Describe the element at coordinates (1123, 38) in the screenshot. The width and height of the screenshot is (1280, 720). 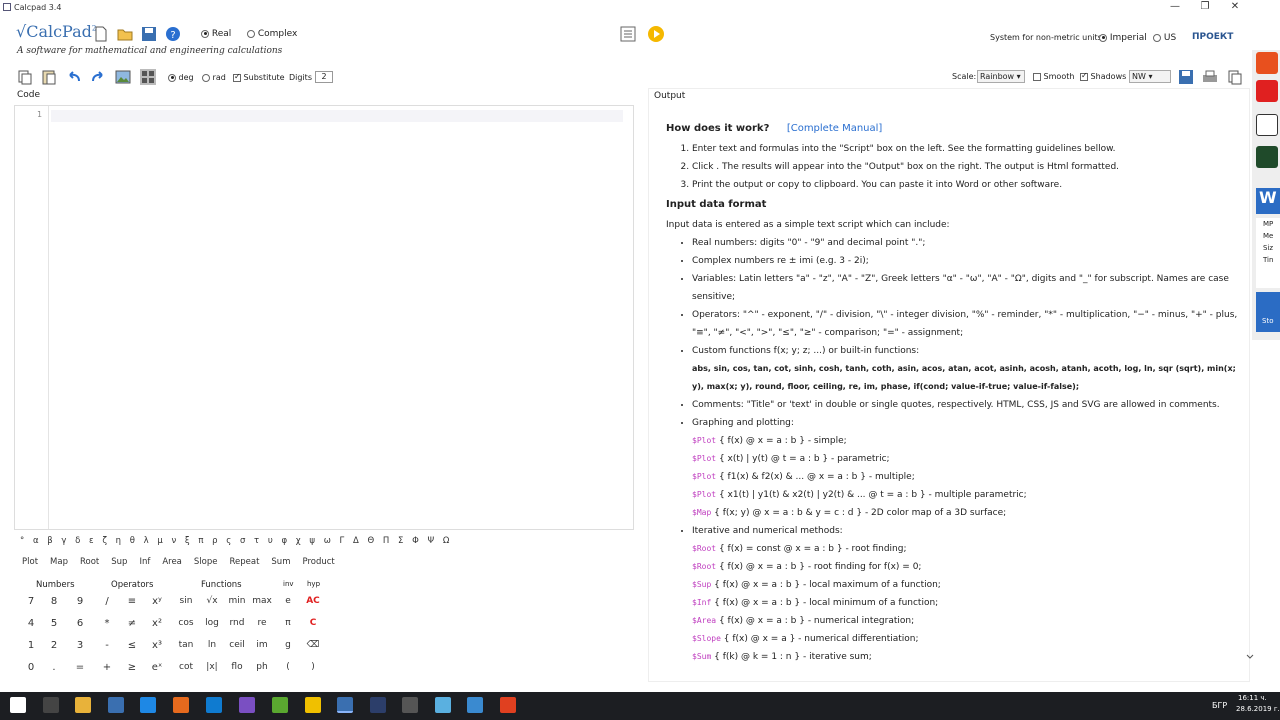
I see `imperial-radio: Imperial` at that location.